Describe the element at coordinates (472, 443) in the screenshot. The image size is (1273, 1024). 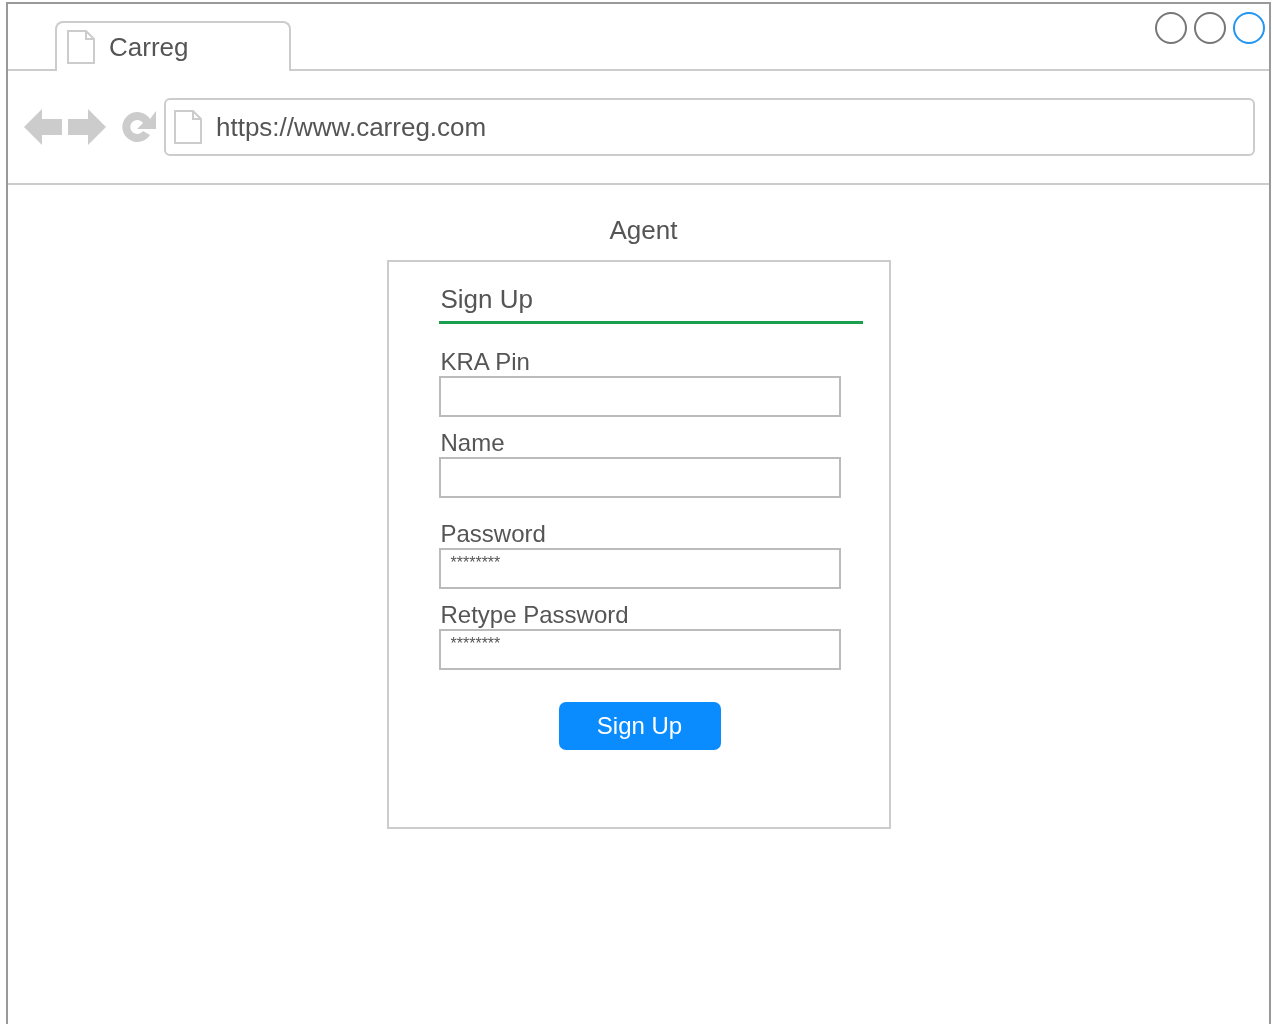
I see `field-label: Name` at that location.